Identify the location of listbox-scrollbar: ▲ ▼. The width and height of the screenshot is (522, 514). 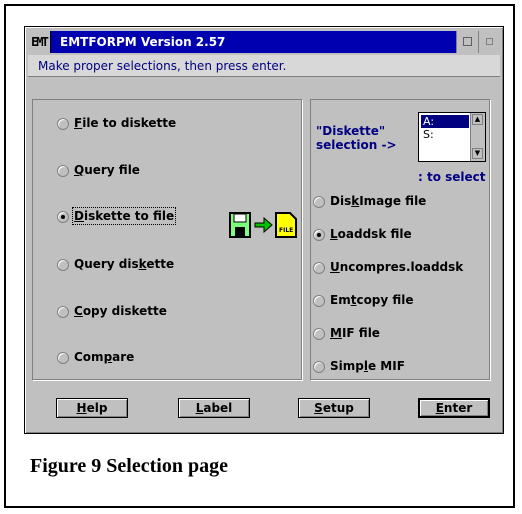
(477, 137).